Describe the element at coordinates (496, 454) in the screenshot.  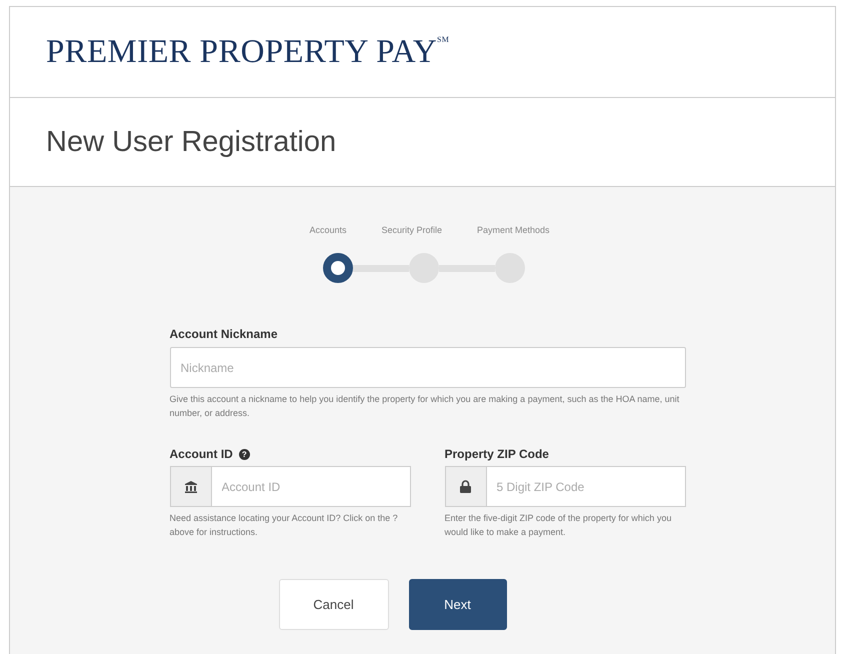
I see `field-label: Property ZIP Code` at that location.